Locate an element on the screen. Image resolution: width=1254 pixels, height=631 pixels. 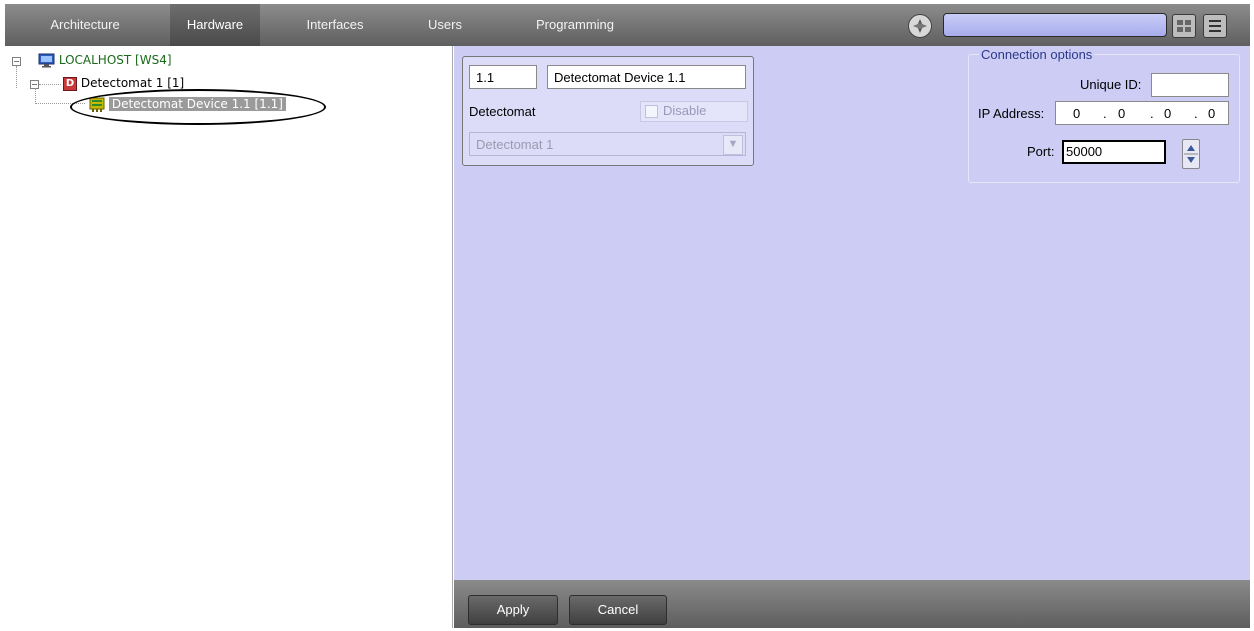
tab-users: Users is located at coordinates (445, 25).